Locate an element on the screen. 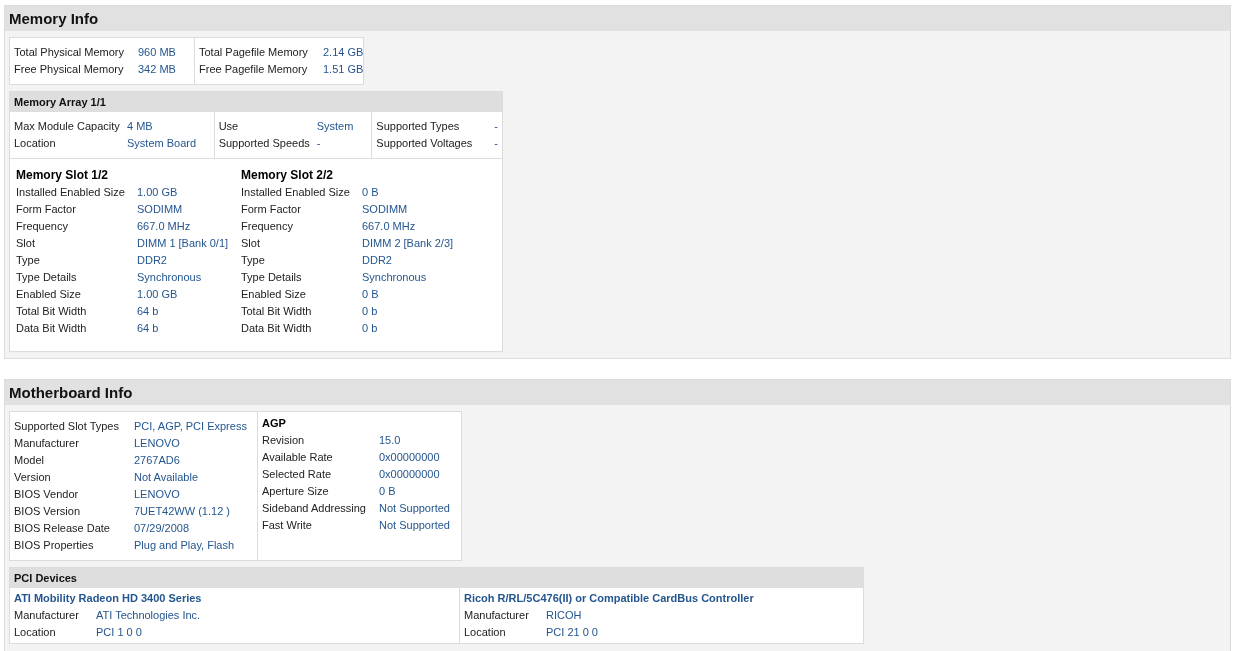 The image size is (1235, 651). property-label: Free Physical Memory is located at coordinates (69, 69).